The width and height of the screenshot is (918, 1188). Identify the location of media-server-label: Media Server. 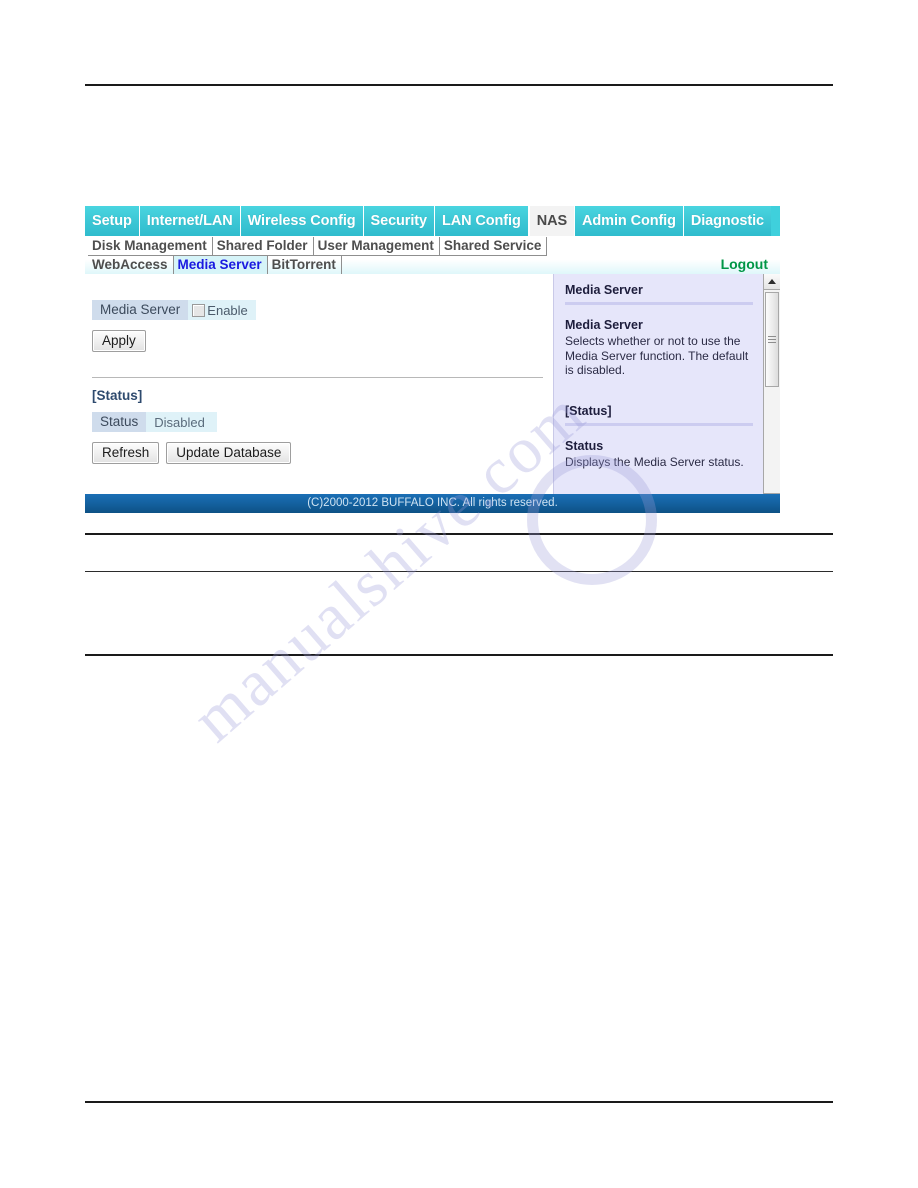
(140, 310).